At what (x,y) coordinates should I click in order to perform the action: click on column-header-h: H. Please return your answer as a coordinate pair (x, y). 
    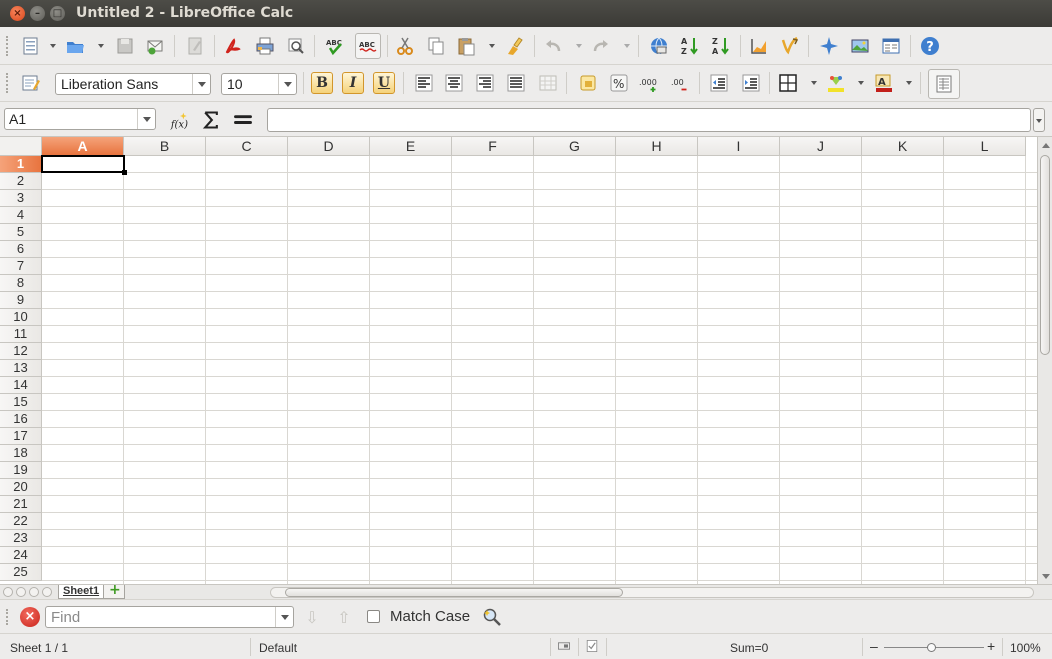
    Looking at the image, I should click on (657, 146).